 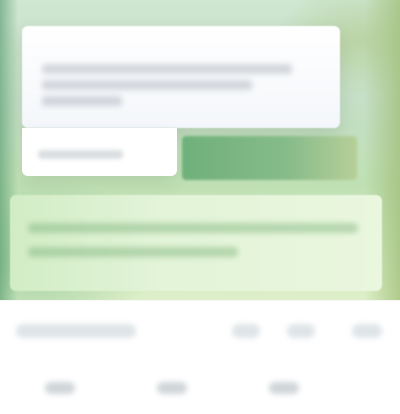 I want to click on search-icon, so click(x=172, y=388).